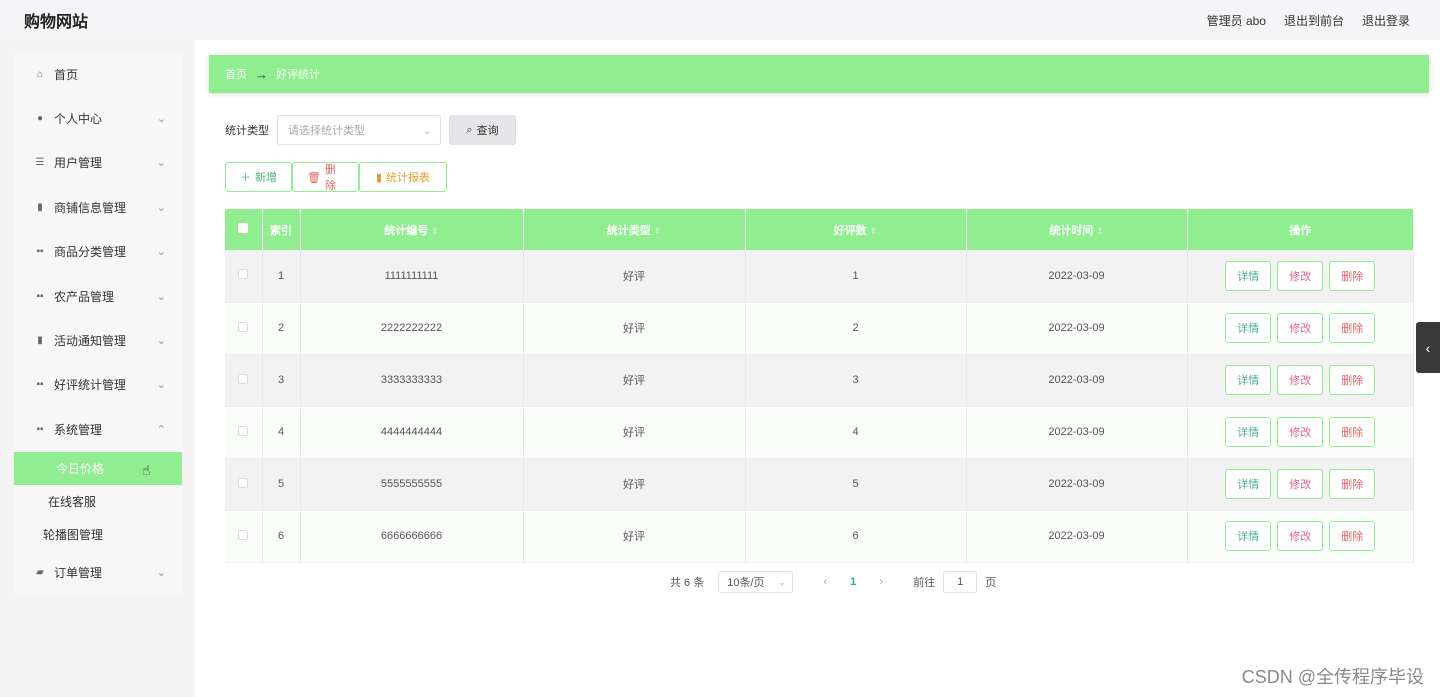  Describe the element at coordinates (412, 328) in the screenshot. I see `cell-code: 2222222222` at that location.